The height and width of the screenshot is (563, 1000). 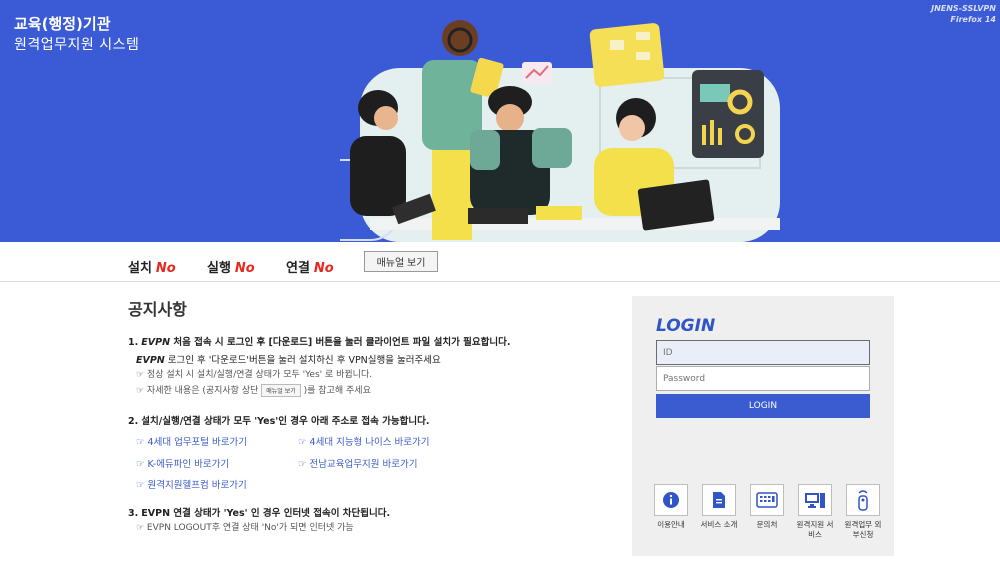 What do you see at coordinates (219, 268) in the screenshot?
I see `status-run-label: 실행` at bounding box center [219, 268].